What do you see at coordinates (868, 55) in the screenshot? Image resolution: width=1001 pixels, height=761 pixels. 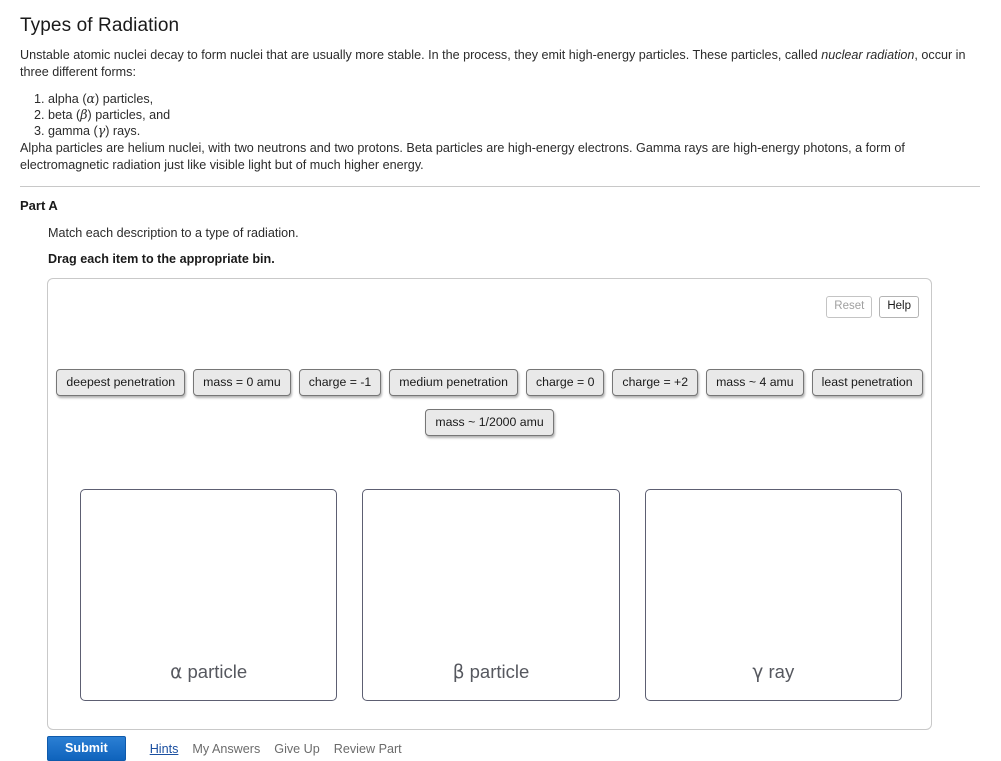 I see `intro-emphasis: nuclear radiation` at bounding box center [868, 55].